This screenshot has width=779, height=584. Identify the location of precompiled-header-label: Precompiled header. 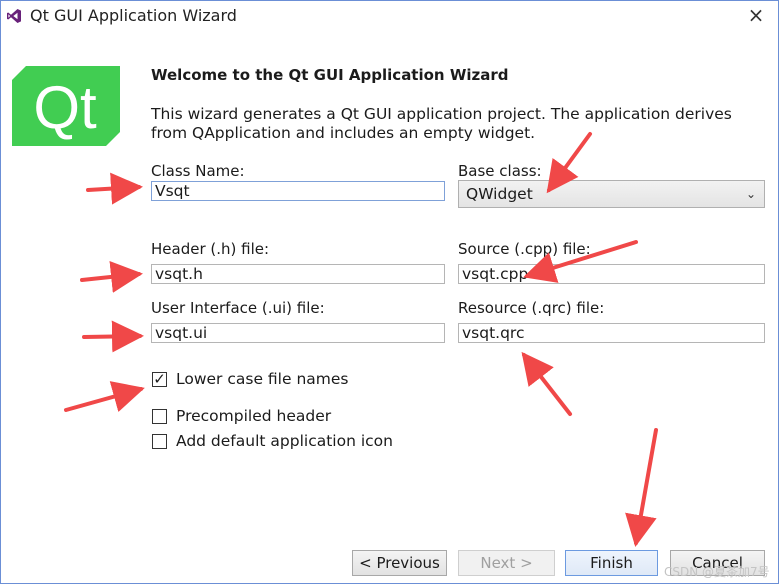
(254, 416).